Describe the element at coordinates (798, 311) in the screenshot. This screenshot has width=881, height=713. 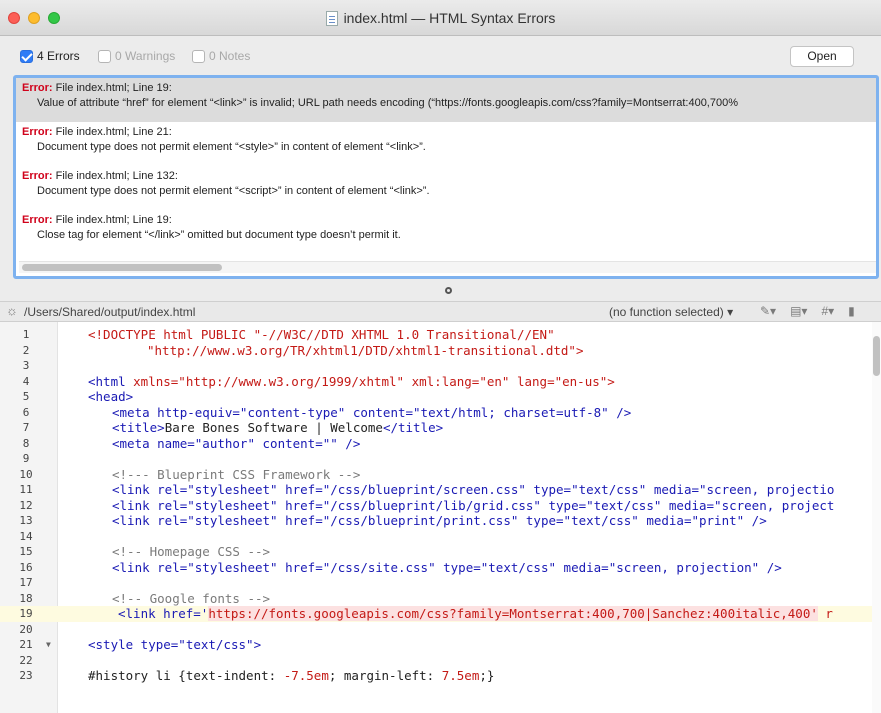
I see `bookmark-menu-icon: ▤▾` at that location.